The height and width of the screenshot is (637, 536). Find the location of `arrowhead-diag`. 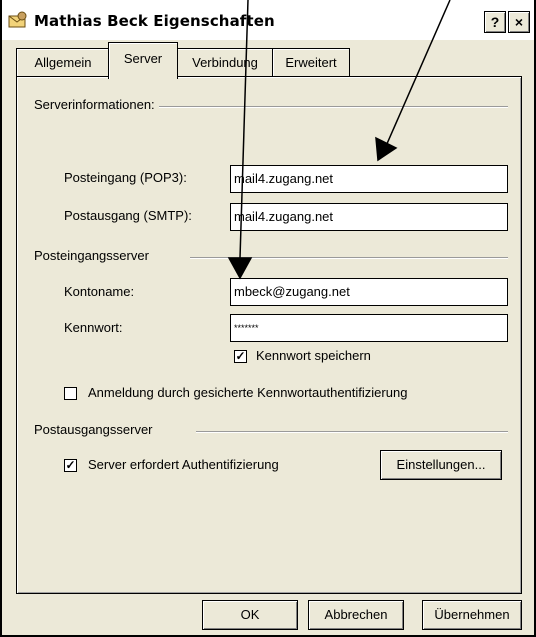

arrowhead-diag is located at coordinates (386, 149).